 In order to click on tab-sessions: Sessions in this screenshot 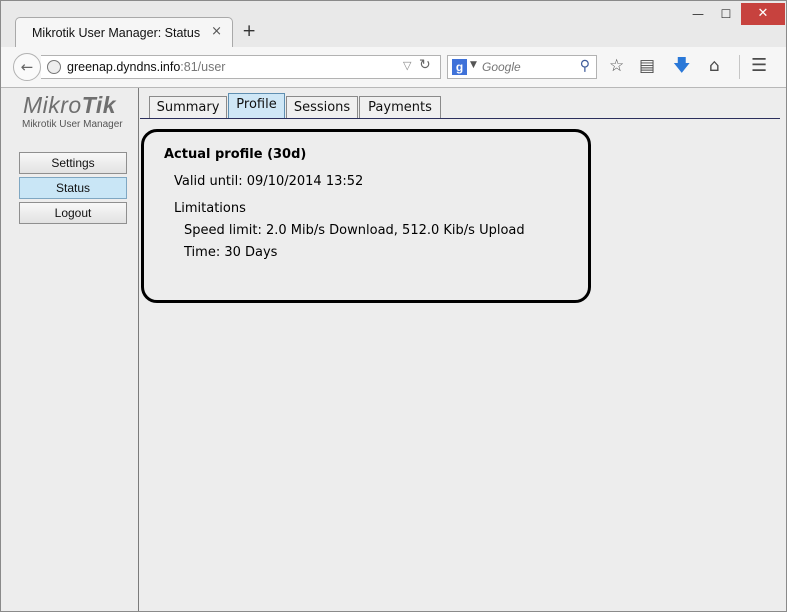, I will do `click(322, 107)`.